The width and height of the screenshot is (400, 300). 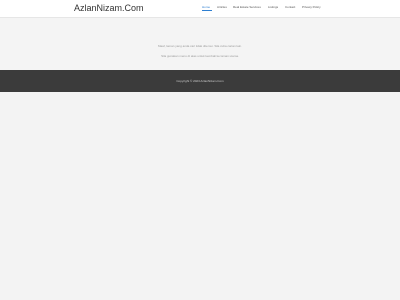 What do you see at coordinates (222, 7) in the screenshot?
I see `nav-item-articles: Articles` at bounding box center [222, 7].